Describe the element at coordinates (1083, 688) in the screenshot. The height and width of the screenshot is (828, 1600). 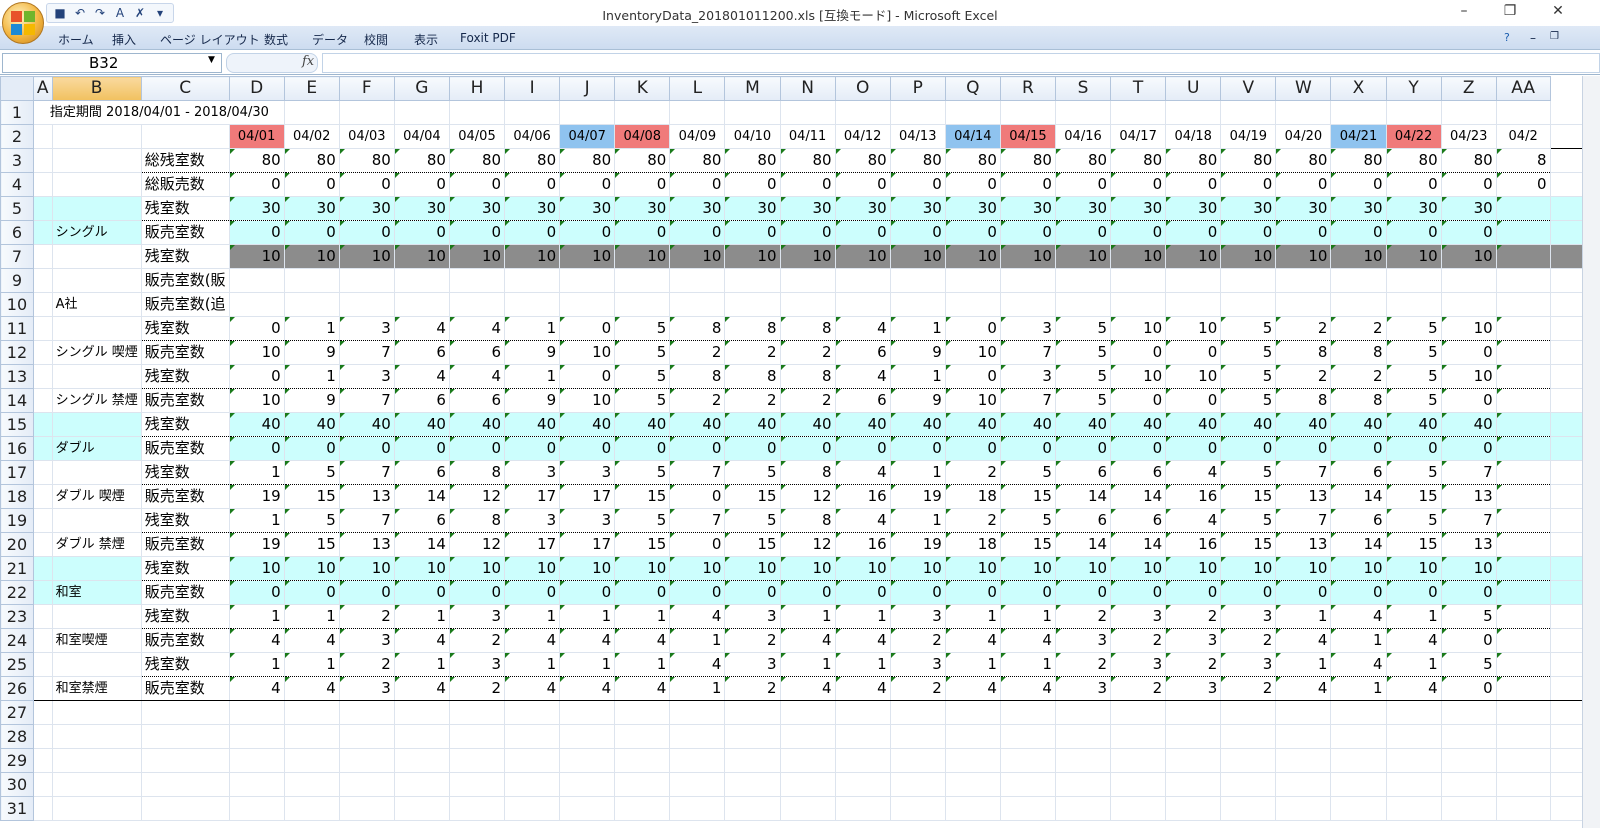
I see `value-cell: 3` at that location.